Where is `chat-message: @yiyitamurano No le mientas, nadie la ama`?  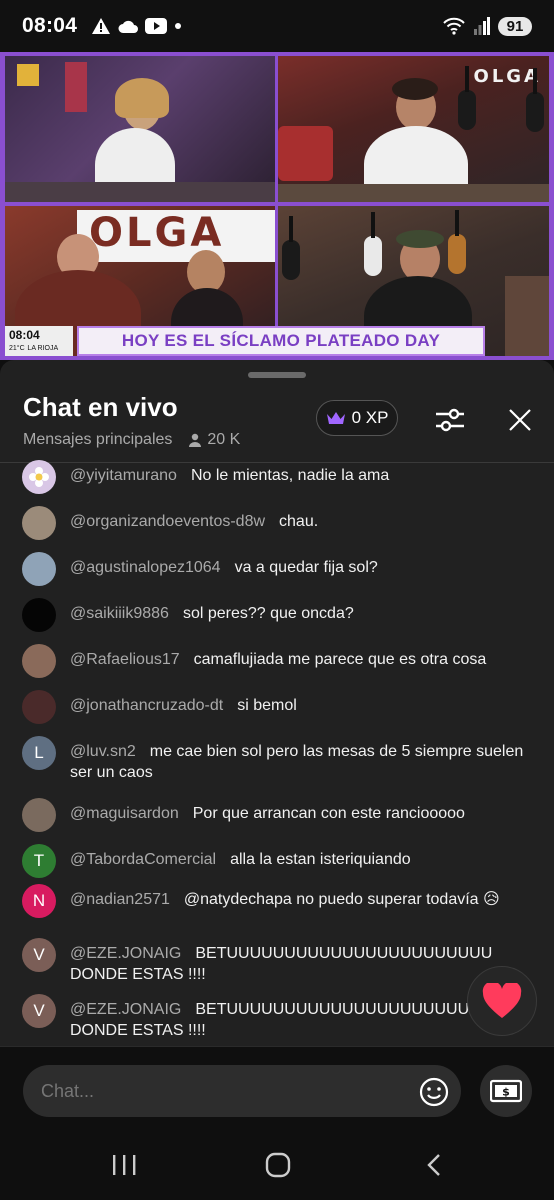
chat-message: @yiyitamurano No le mientas, nadie la ama is located at coordinates (277, 477).